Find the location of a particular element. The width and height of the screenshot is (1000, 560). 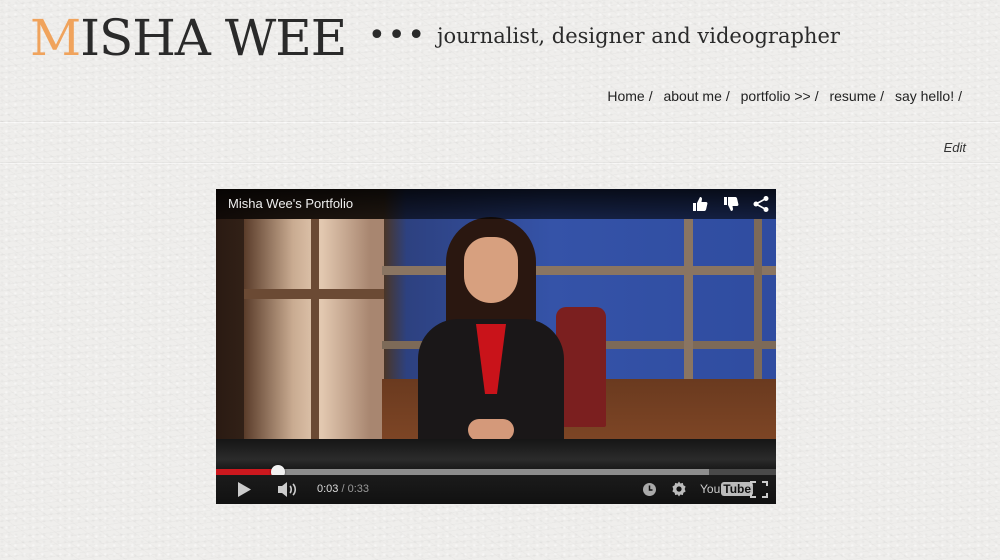

nav-item-label: about me is located at coordinates (692, 96).